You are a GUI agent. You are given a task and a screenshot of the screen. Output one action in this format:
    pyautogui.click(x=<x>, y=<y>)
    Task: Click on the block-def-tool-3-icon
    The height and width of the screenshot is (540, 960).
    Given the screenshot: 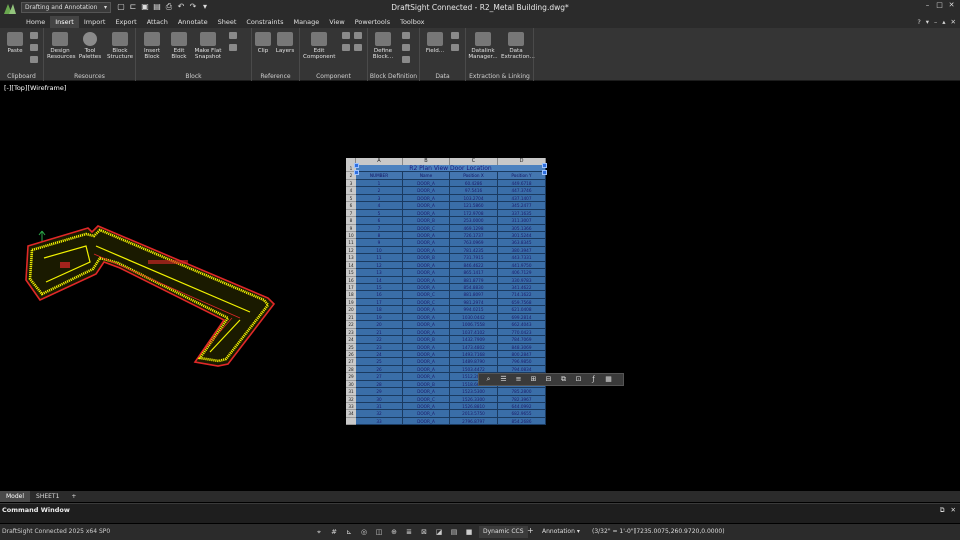 What is the action you would take?
    pyautogui.click(x=406, y=59)
    